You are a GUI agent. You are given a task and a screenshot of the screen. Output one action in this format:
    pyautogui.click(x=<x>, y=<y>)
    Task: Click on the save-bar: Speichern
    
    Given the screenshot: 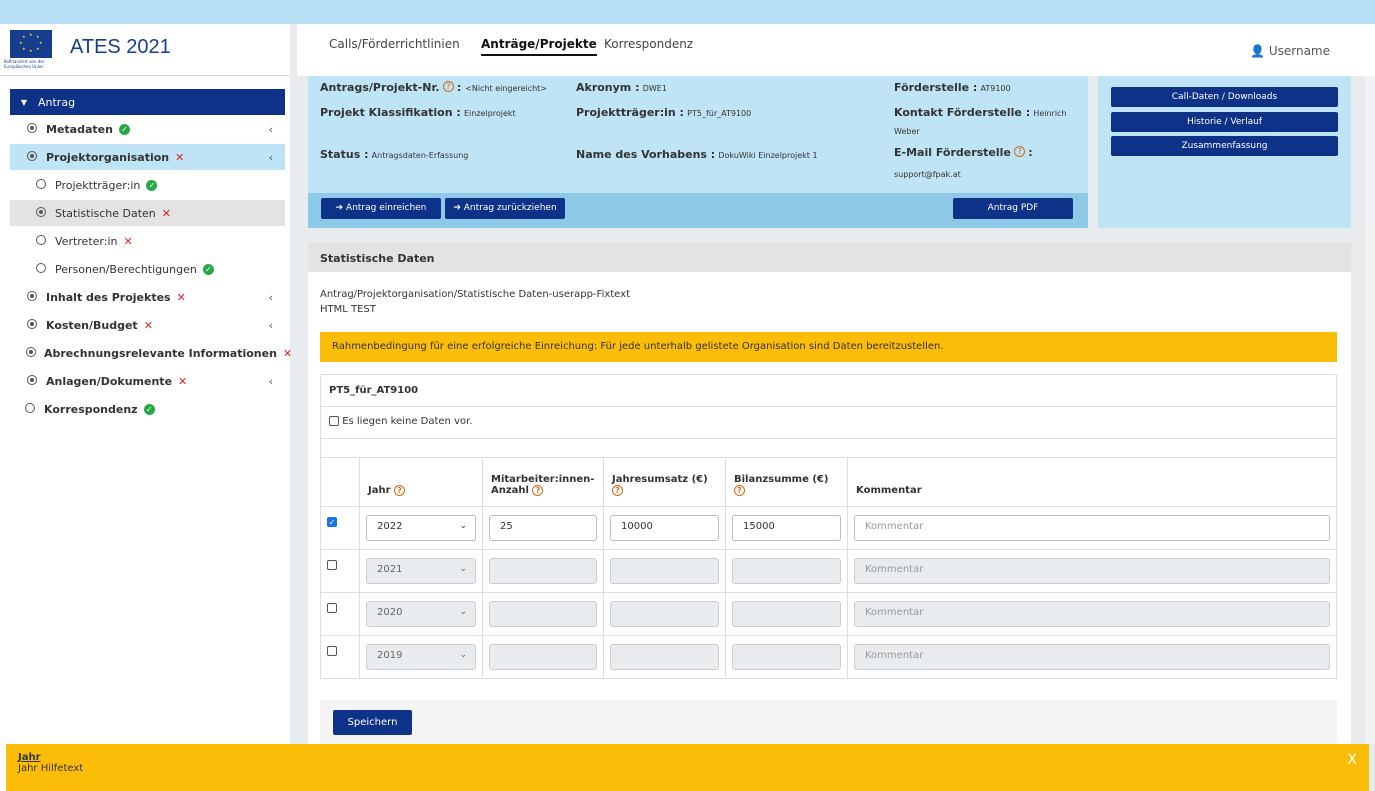 What is the action you would take?
    pyautogui.click(x=828, y=722)
    